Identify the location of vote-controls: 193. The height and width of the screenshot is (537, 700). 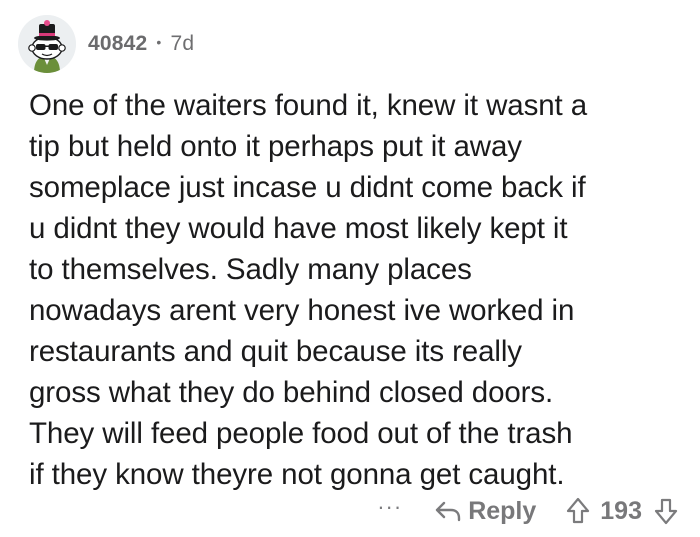
(622, 511).